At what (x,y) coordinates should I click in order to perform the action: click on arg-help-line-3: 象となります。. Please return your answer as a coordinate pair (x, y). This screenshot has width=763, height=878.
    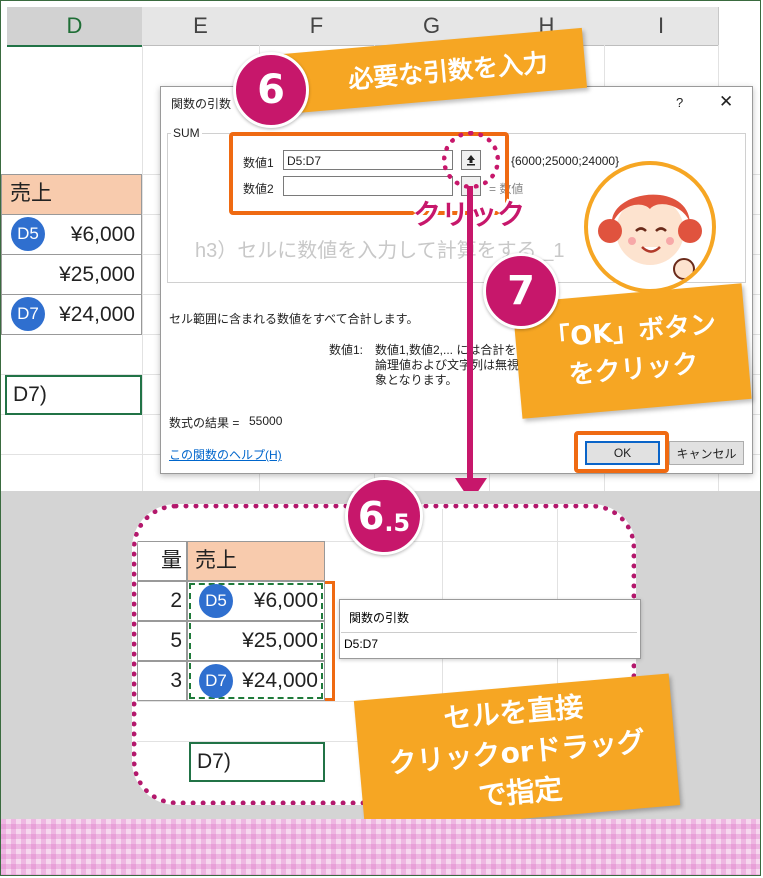
    Looking at the image, I should click on (416, 380).